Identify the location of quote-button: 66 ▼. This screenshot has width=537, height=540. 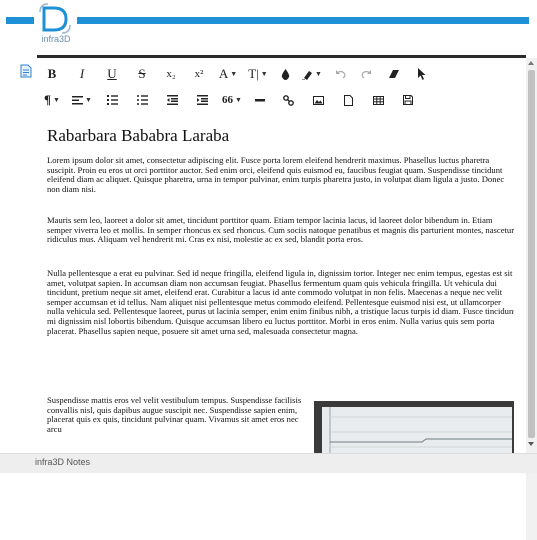
(232, 100).